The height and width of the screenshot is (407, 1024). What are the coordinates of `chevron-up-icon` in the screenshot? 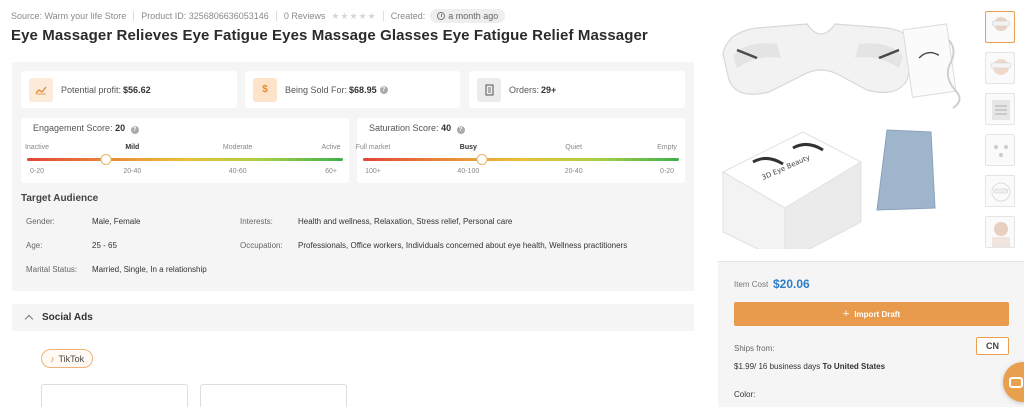 It's located at (29, 319).